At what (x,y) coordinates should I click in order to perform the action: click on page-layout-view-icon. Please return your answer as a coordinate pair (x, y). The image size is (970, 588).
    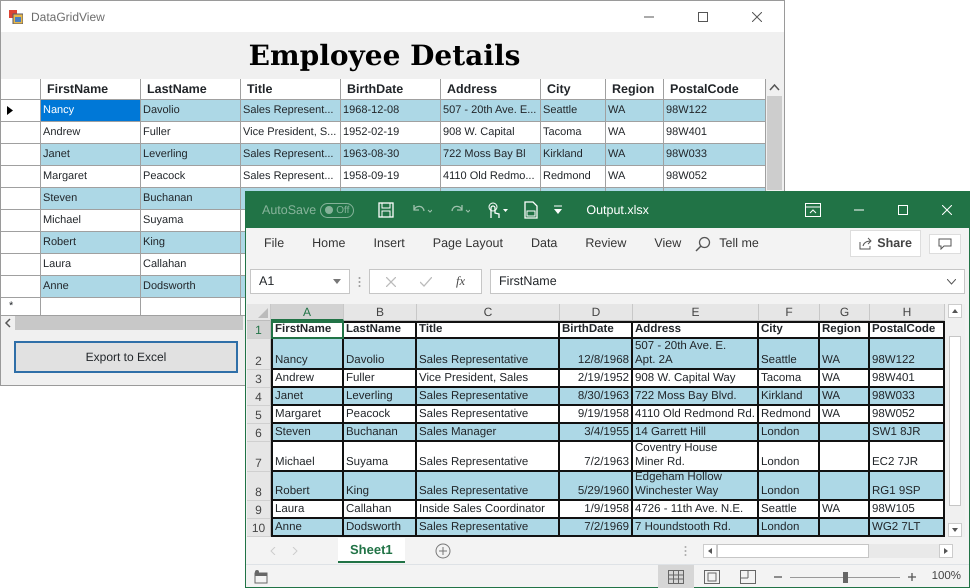
    Looking at the image, I should click on (712, 577).